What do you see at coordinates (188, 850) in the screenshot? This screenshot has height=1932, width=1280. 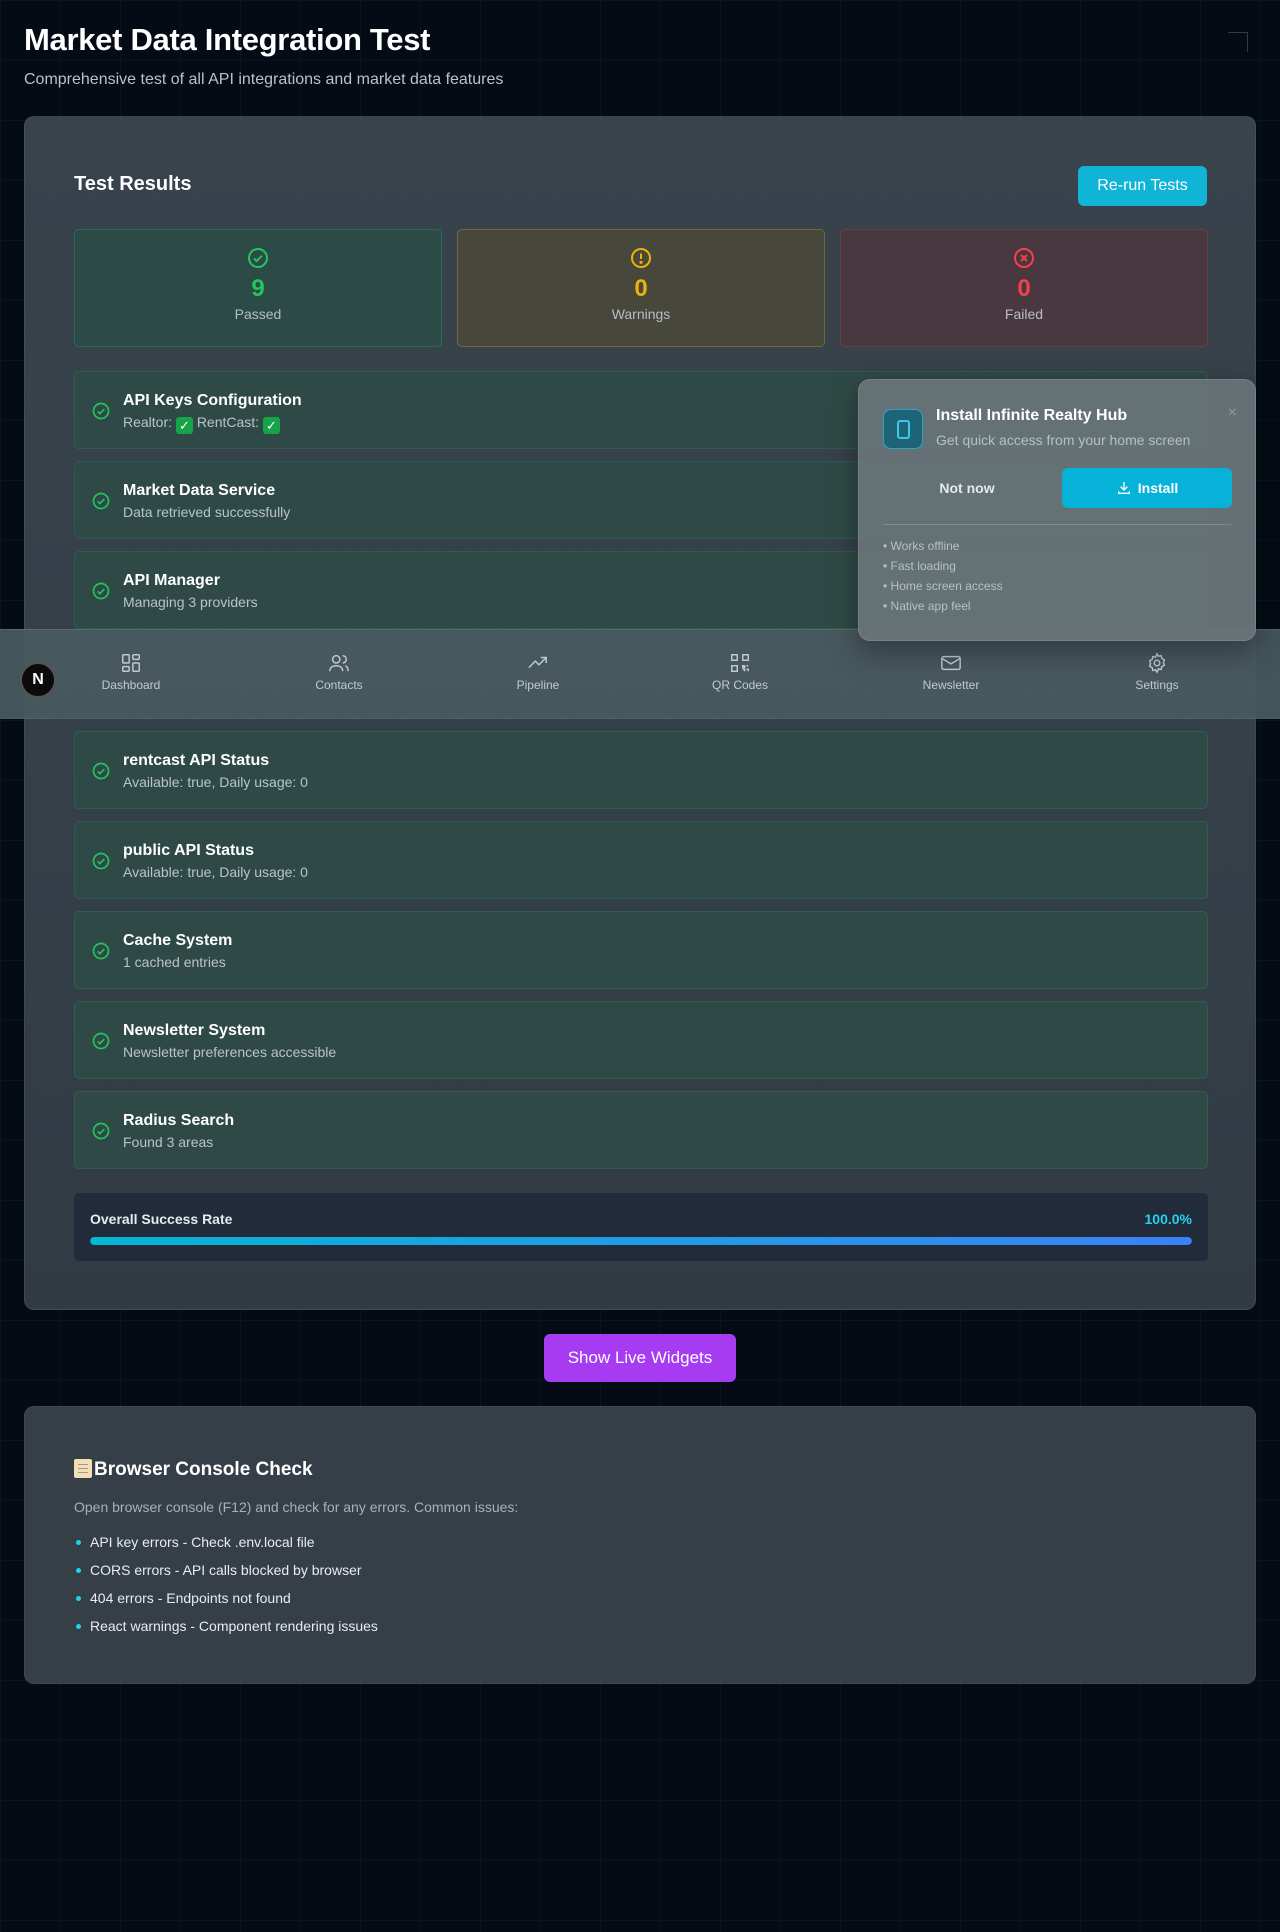 I see `test-name: public API Status` at bounding box center [188, 850].